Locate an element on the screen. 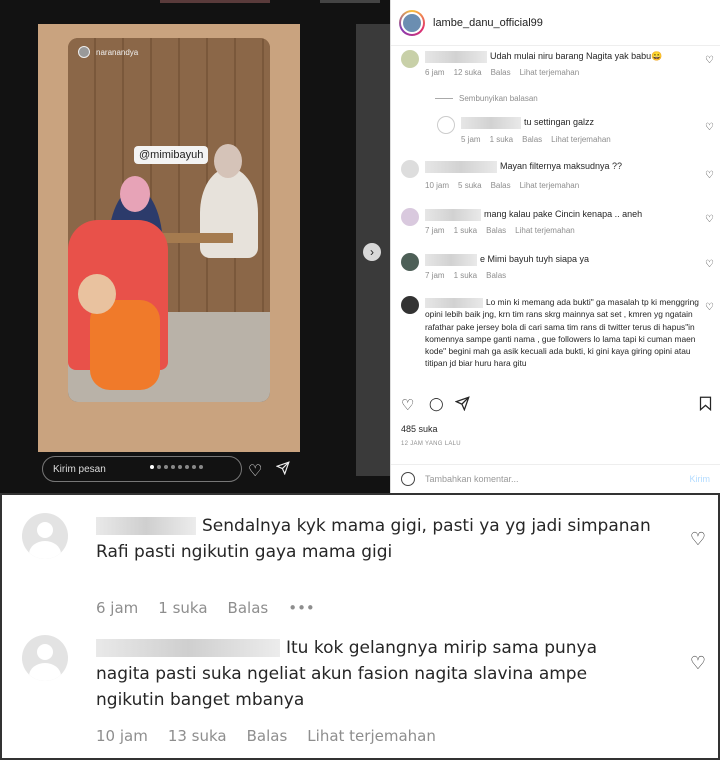  story-mention-sticker: @mimibayuh is located at coordinates (171, 155).